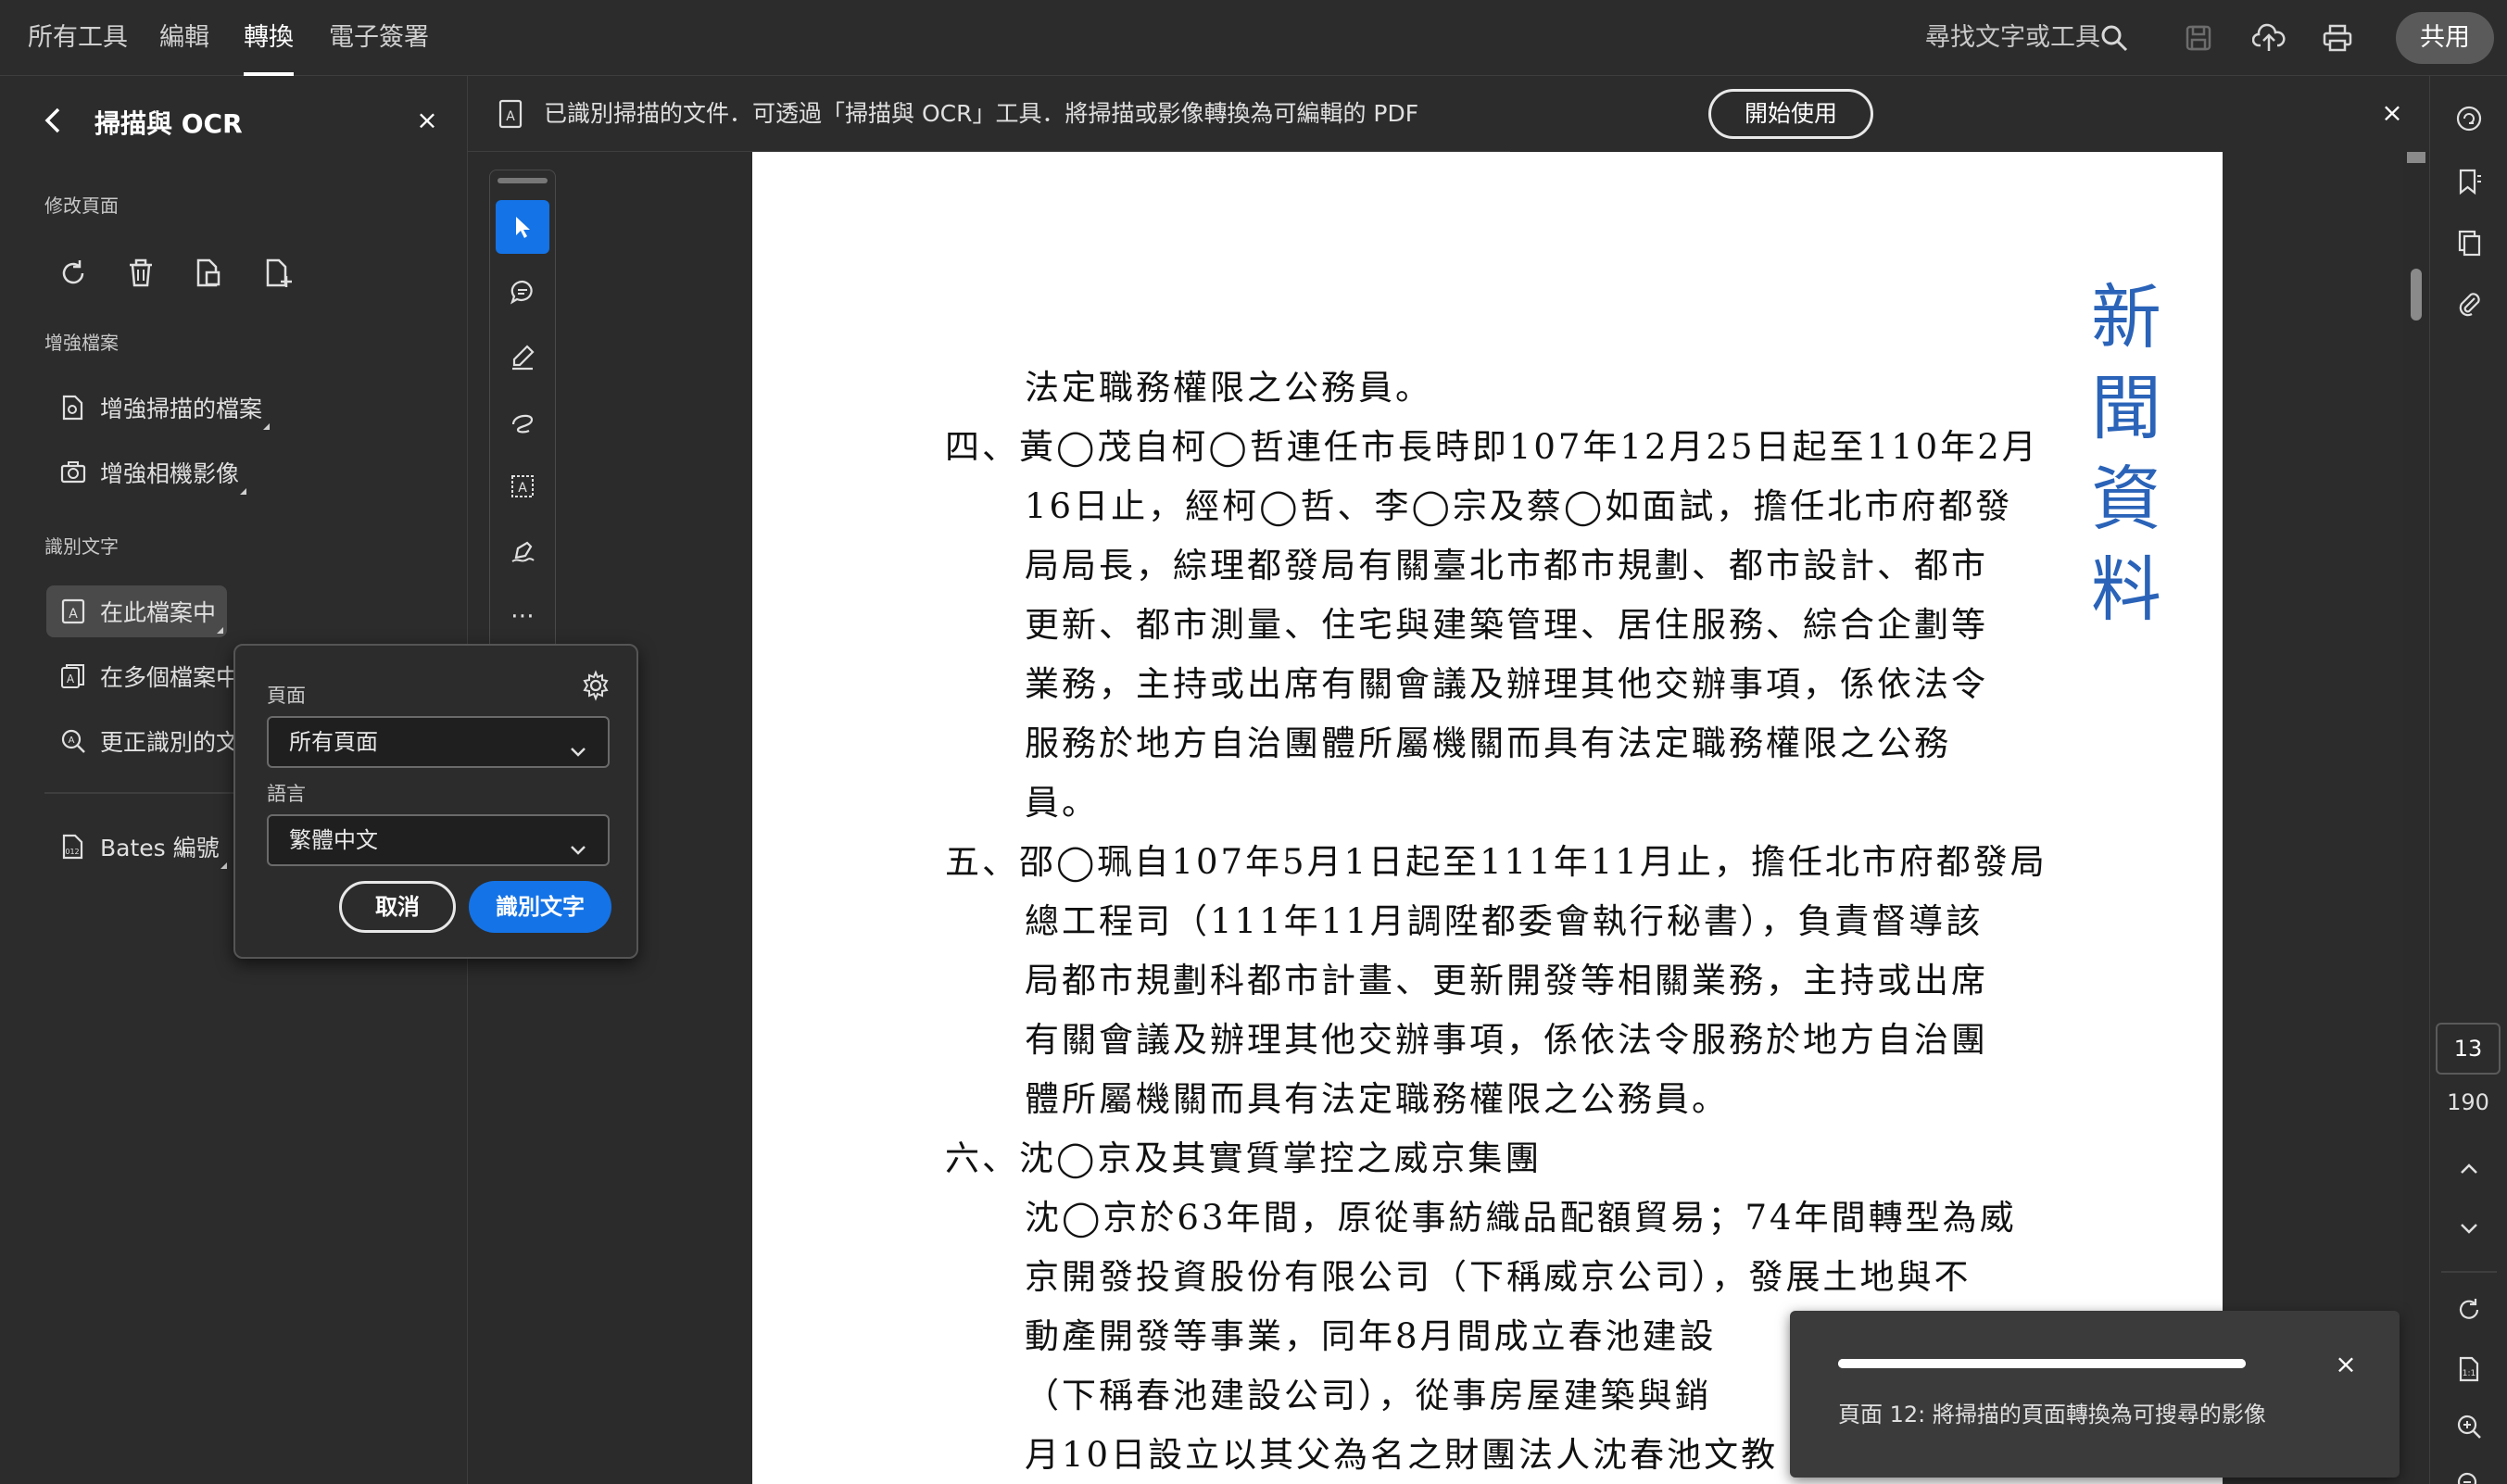  What do you see at coordinates (1492, 447) in the screenshot?
I see `doc-line: 四、黃◯茂自柯◯哲連任市長時即107年12月25日起至110年2月` at bounding box center [1492, 447].